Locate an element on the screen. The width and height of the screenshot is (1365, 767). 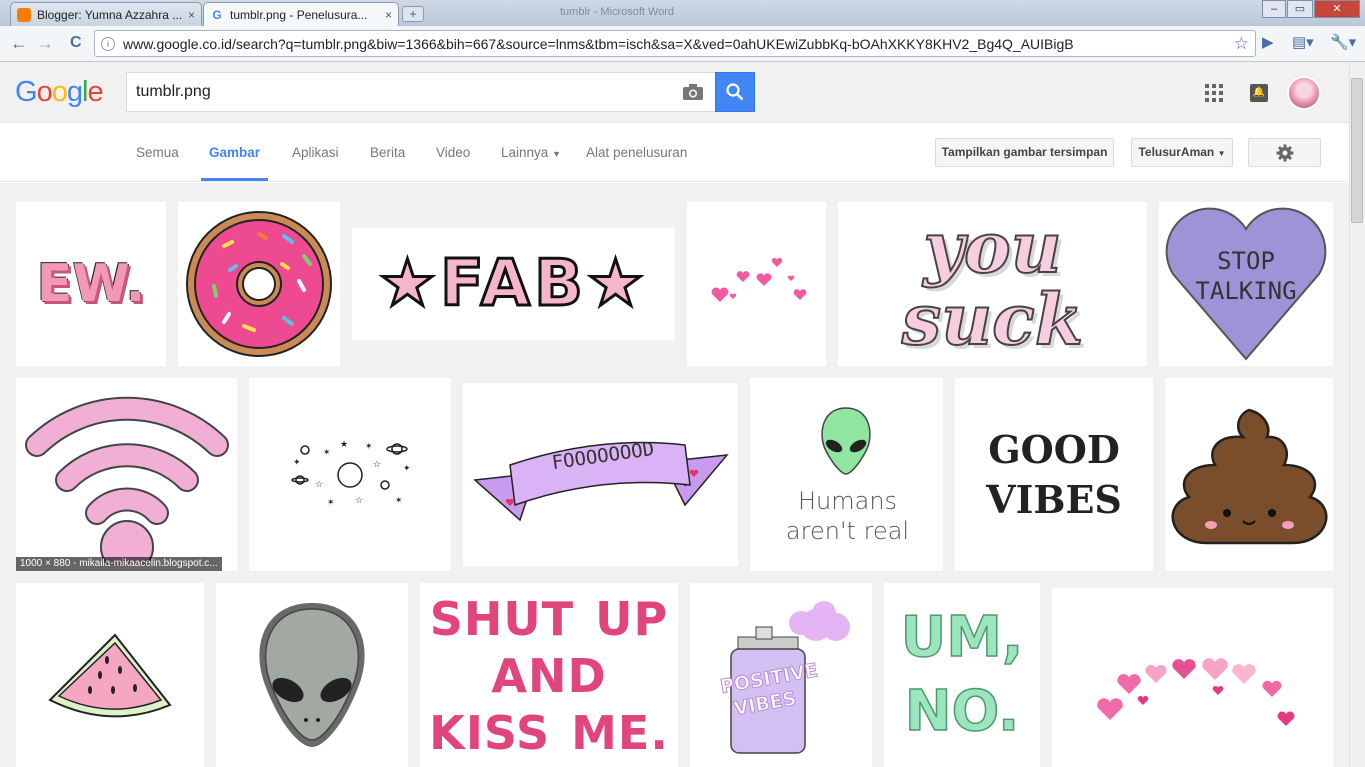
image-result: SHUT UP AND KISS ME. is located at coordinates (549, 675).